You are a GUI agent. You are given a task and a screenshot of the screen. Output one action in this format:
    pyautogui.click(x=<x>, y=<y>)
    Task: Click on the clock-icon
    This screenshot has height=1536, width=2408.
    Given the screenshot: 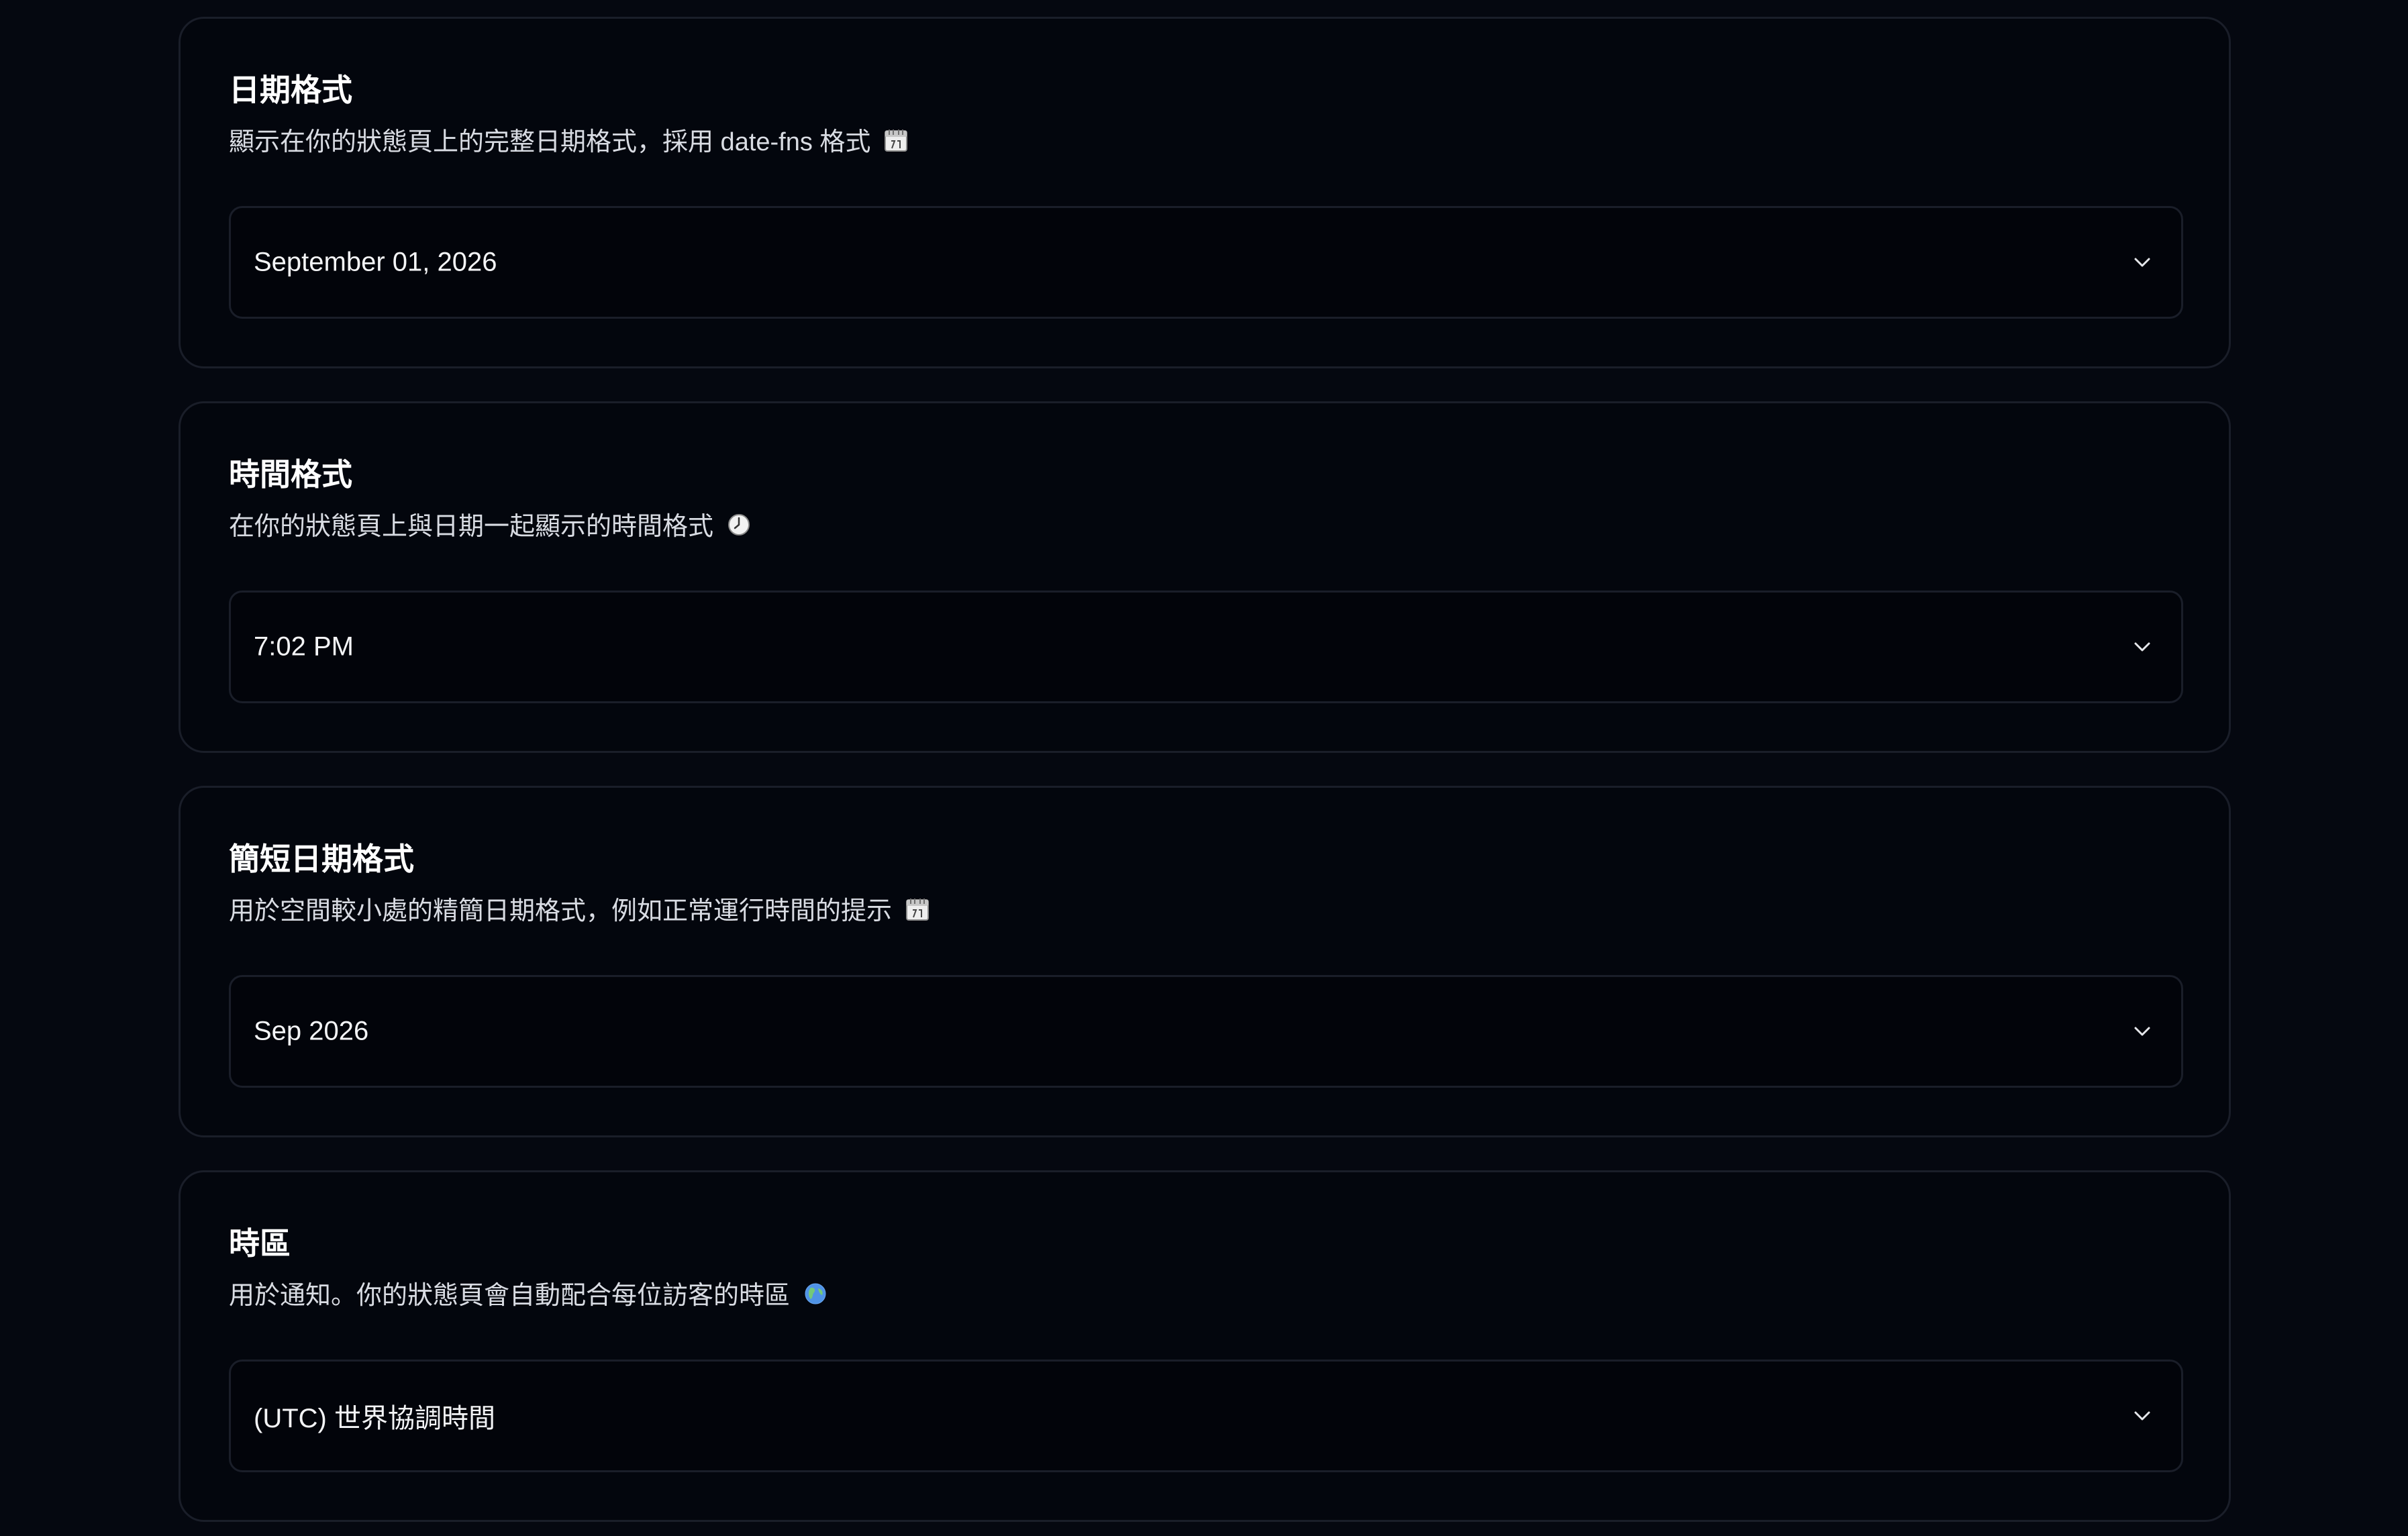 What is the action you would take?
    pyautogui.click(x=739, y=529)
    